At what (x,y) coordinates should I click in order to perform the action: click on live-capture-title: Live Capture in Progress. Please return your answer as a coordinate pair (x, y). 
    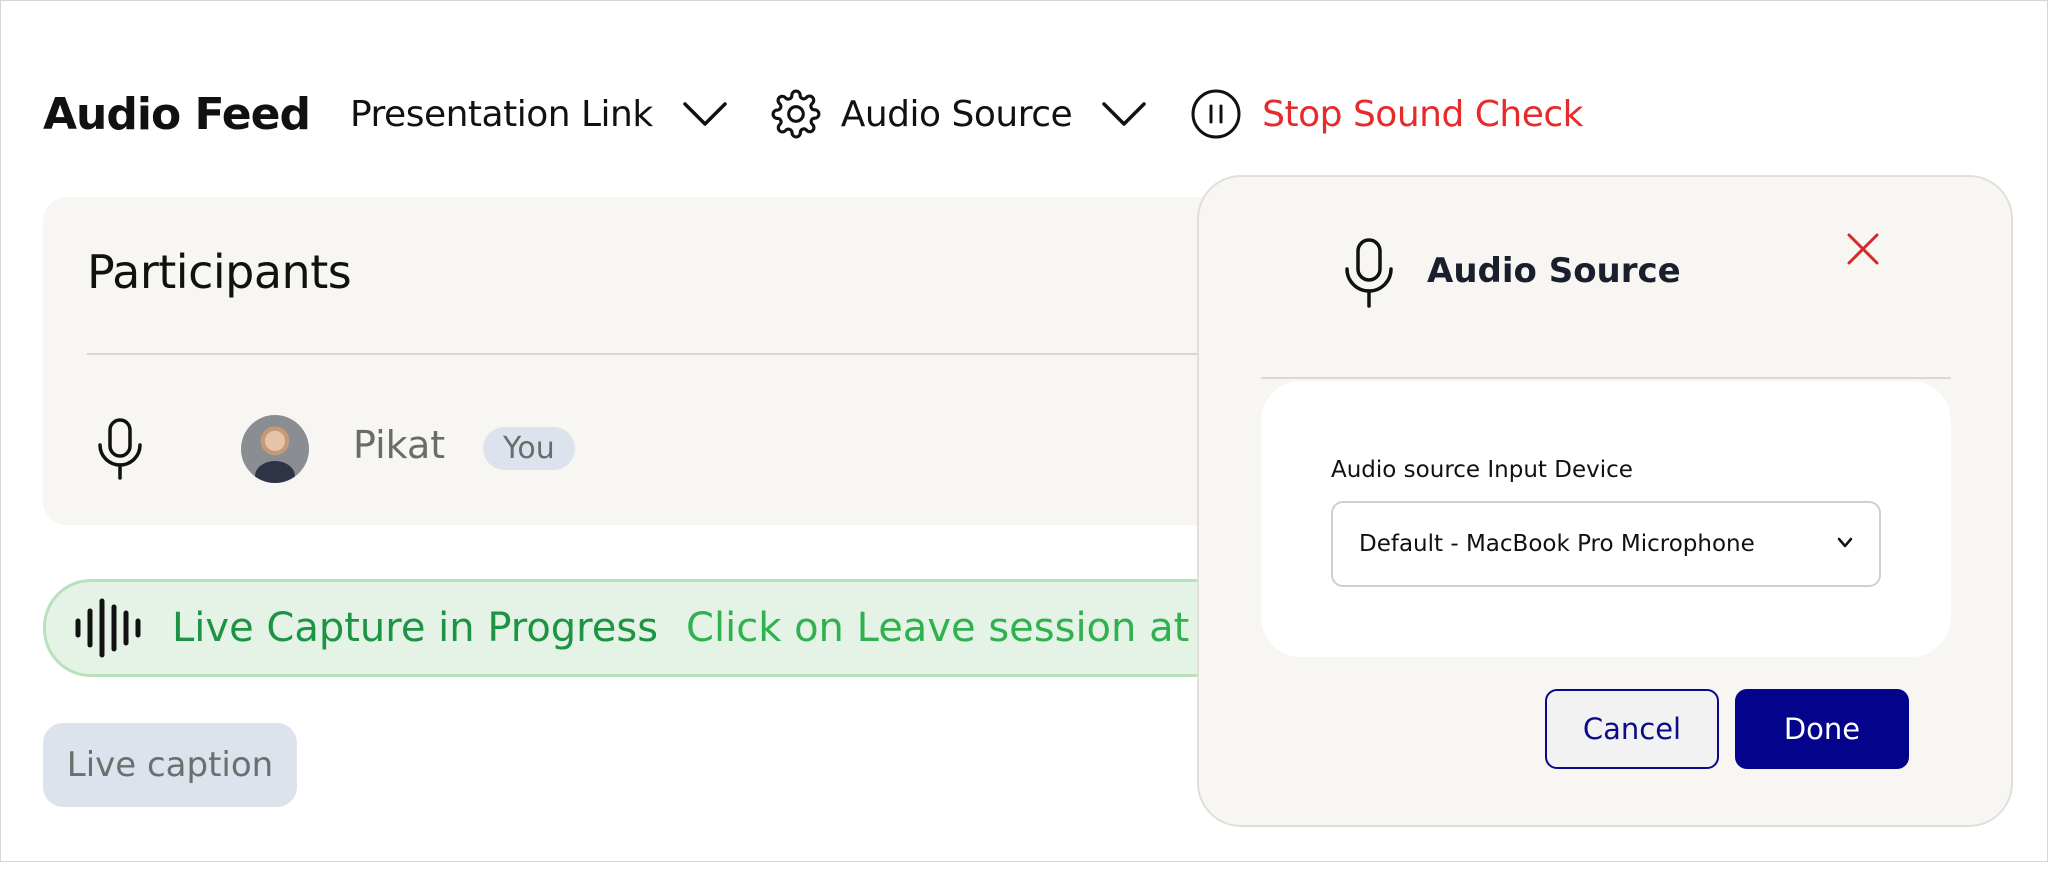
    Looking at the image, I should click on (415, 628).